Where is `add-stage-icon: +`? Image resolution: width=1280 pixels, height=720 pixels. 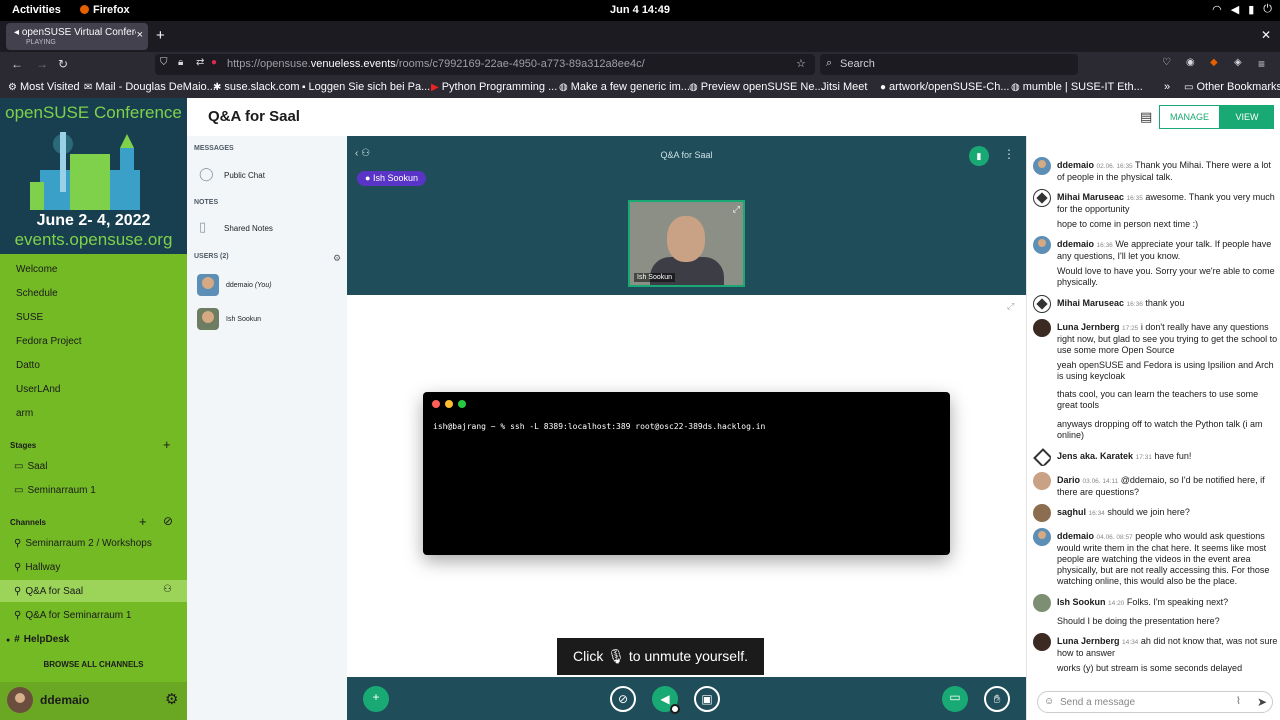 add-stage-icon: + is located at coordinates (167, 444).